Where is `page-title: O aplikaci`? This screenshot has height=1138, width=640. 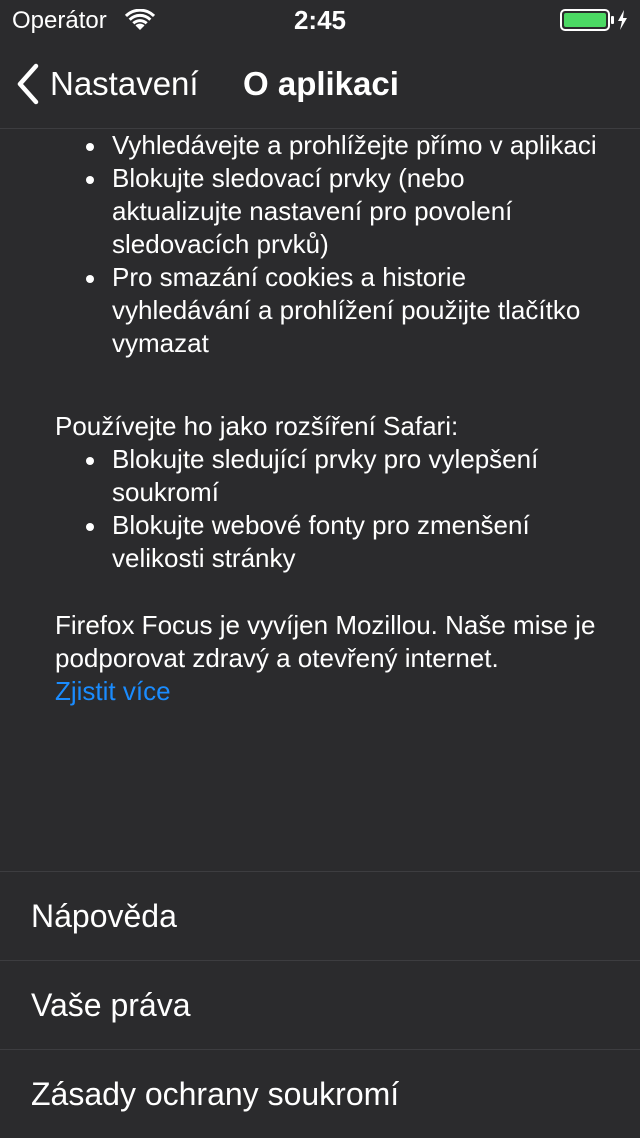 page-title: O aplikaci is located at coordinates (321, 83).